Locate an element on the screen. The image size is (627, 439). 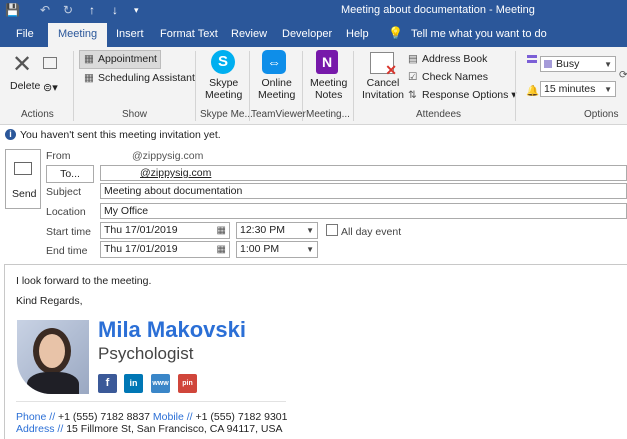
customize-toolbar-icon: ▾ is located at coordinates (136, 10).